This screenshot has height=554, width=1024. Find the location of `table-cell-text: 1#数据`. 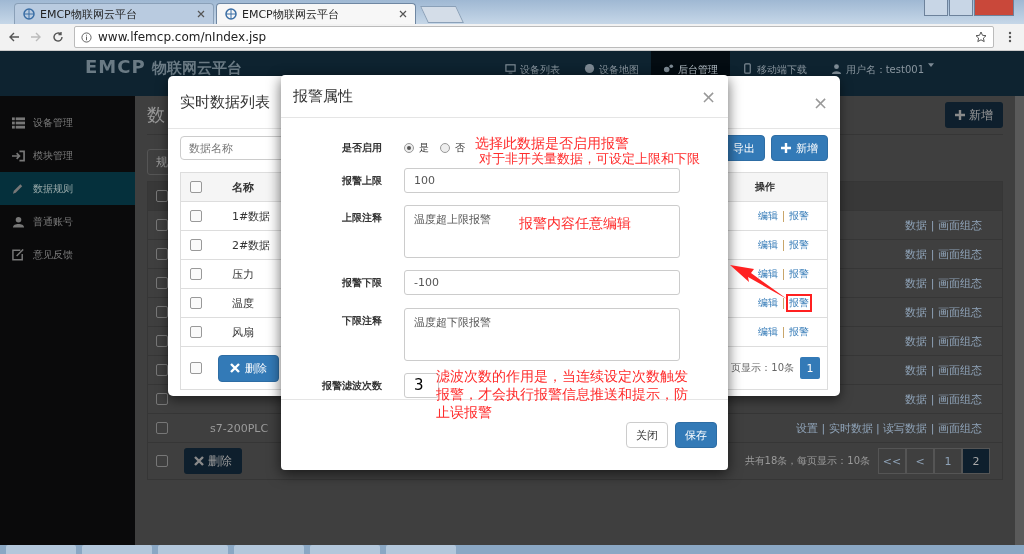

table-cell-text: 1#数据 is located at coordinates (252, 216).